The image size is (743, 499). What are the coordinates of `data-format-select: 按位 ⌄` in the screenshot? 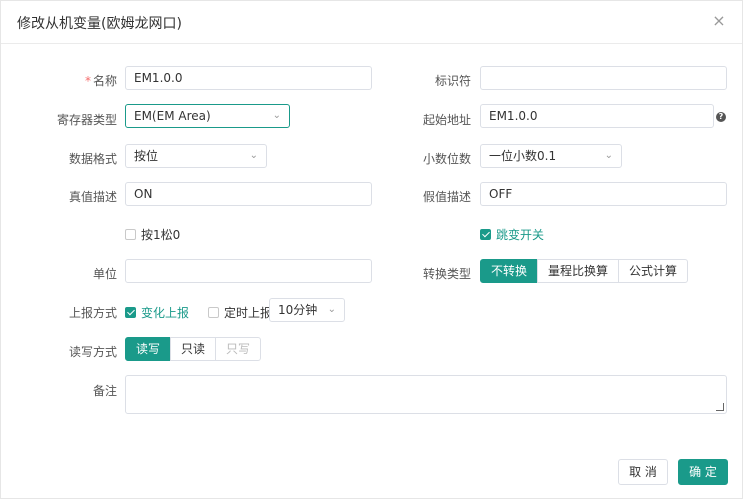 It's located at (196, 156).